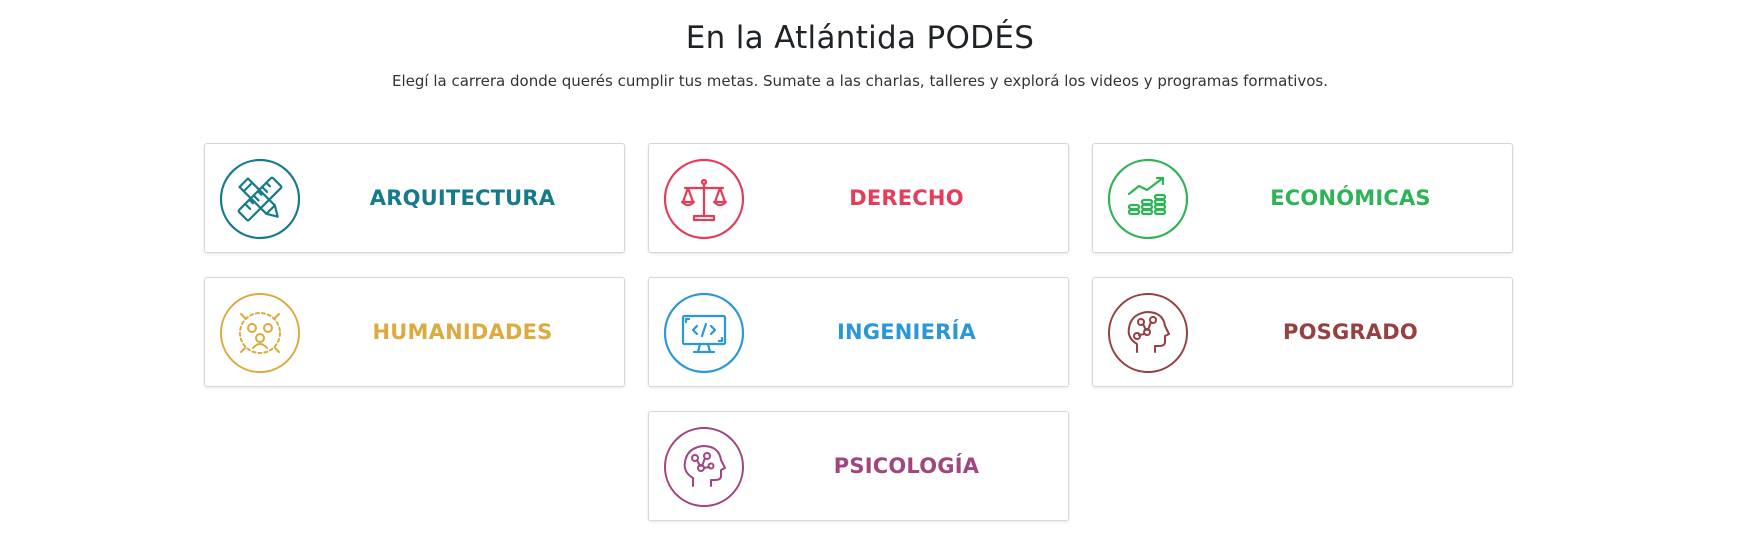  I want to click on growth-coins-icon, so click(1148, 199).